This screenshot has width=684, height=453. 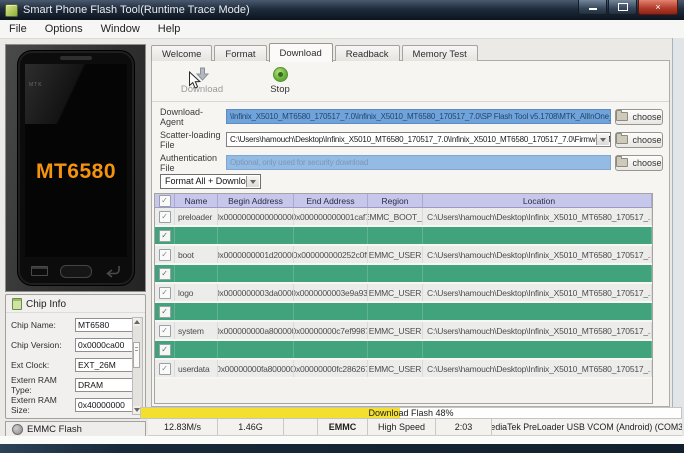 I want to click on scatter-file-label: Scatter-loading File, so click(x=190, y=139).